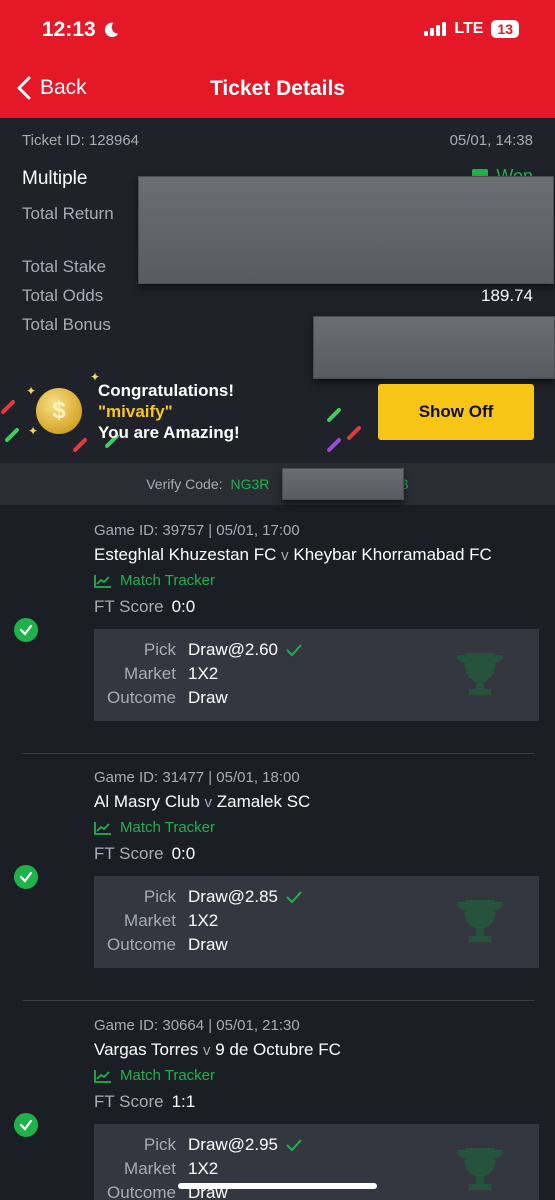 The width and height of the screenshot is (555, 1200). What do you see at coordinates (135, 411) in the screenshot?
I see `congrats-username: "mivaify"` at bounding box center [135, 411].